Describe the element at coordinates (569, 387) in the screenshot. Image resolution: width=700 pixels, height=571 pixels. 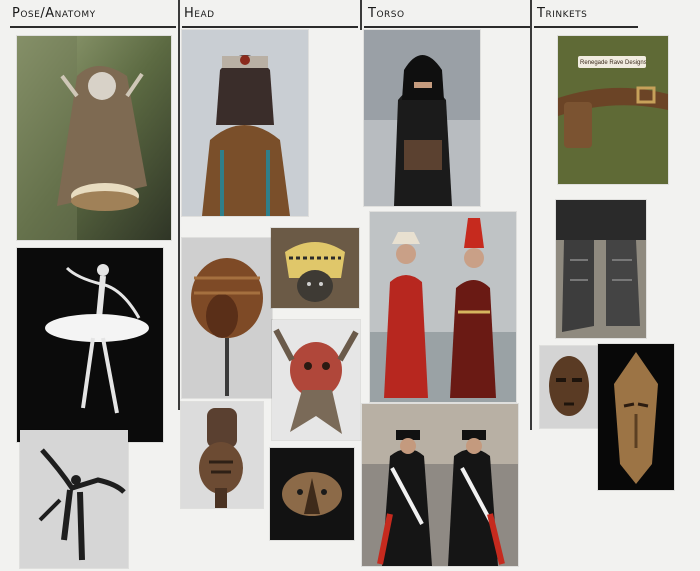
I see `image-small-wooden-mask` at that location.